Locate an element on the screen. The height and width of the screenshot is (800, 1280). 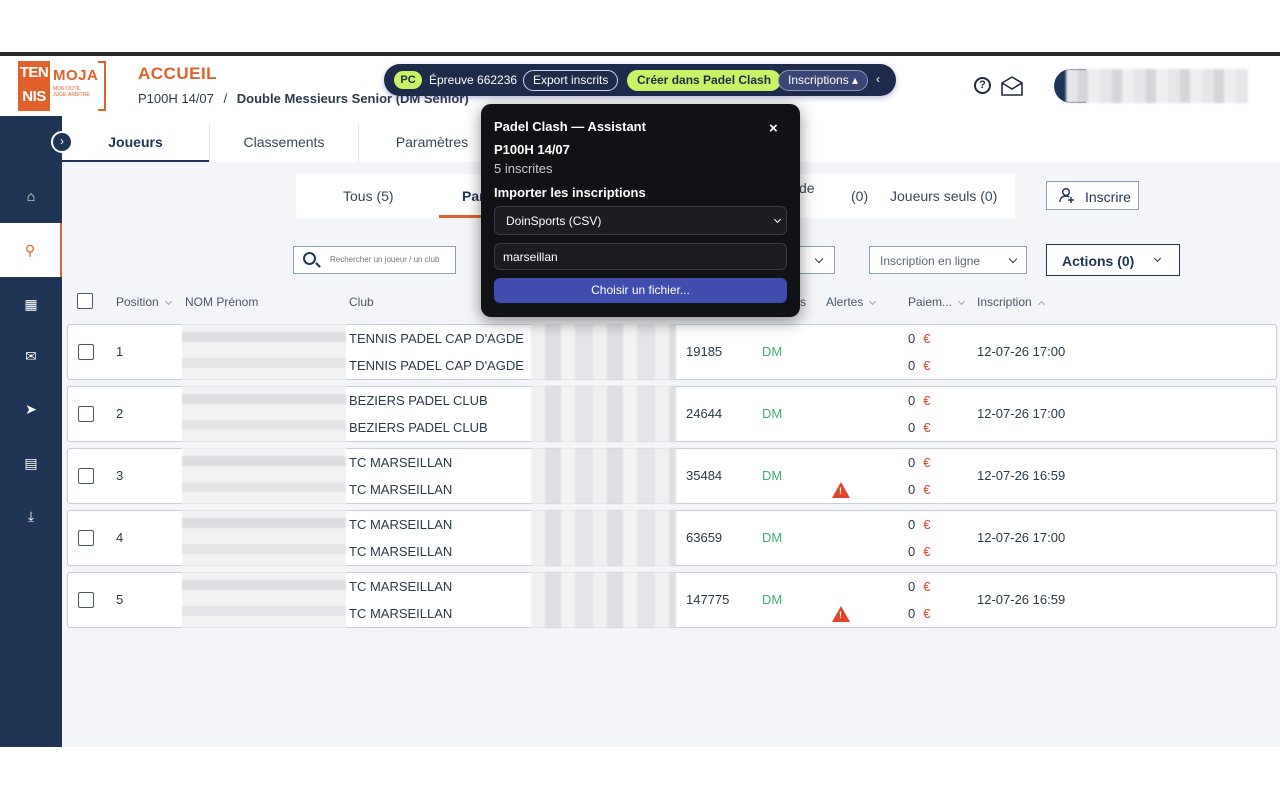
sidebar-item-home: ⌂ is located at coordinates (31, 196).